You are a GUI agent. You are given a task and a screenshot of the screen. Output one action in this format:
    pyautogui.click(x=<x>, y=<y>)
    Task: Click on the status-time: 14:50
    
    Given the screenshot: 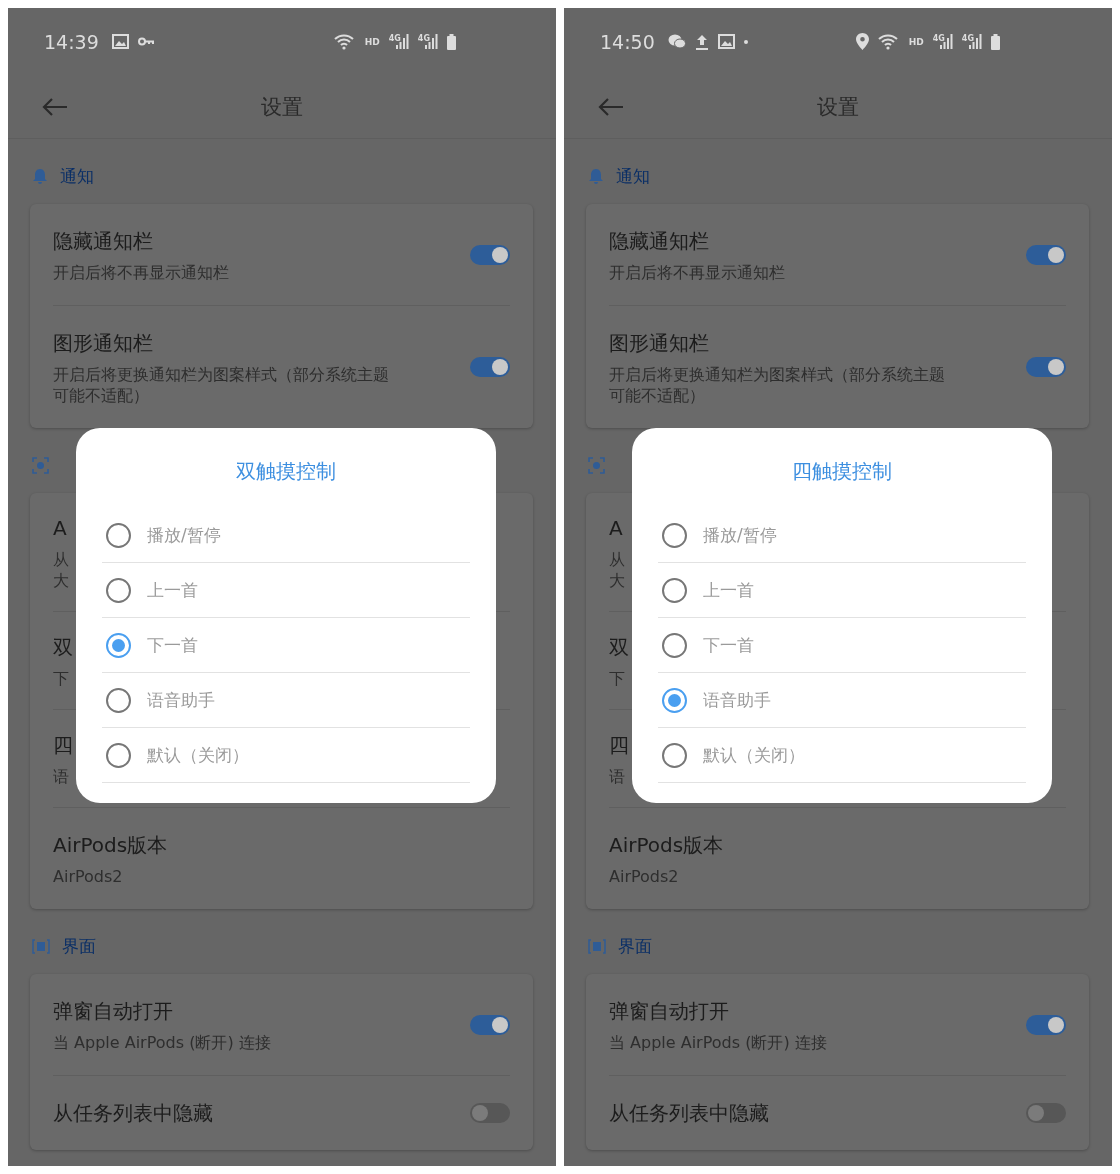 What is the action you would take?
    pyautogui.click(x=627, y=41)
    